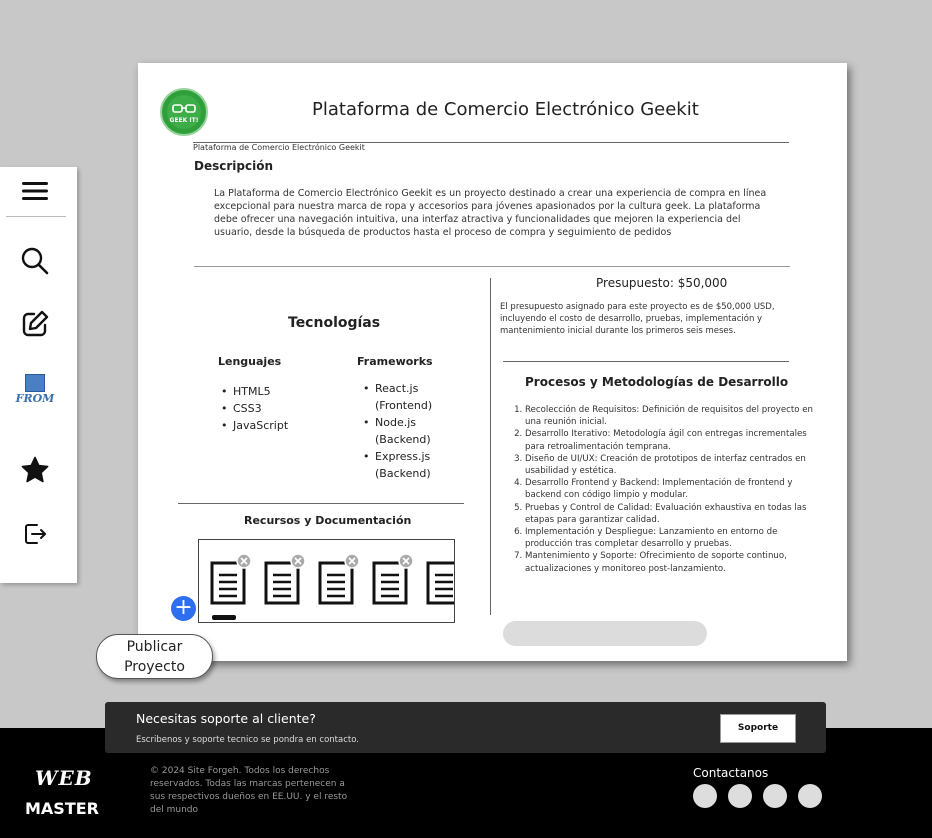 The image size is (932, 838). Describe the element at coordinates (233, 166) in the screenshot. I see `description-heading: Descripción` at that location.